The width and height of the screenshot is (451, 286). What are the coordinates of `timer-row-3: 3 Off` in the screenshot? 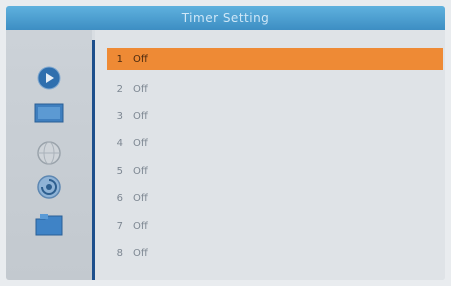 It's located at (275, 116).